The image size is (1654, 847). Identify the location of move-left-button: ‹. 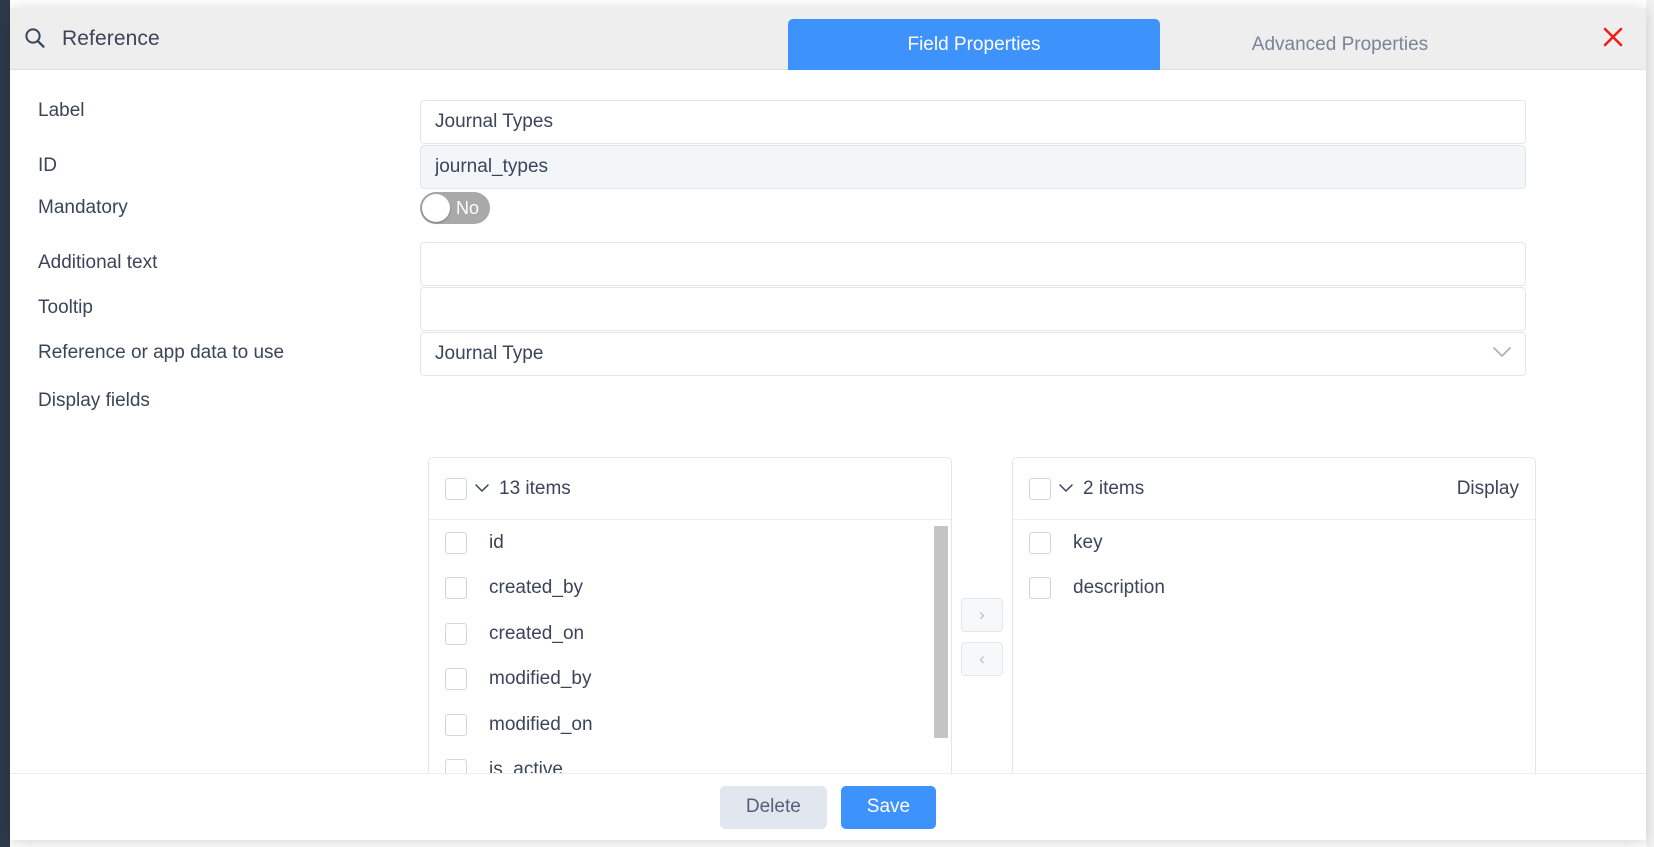
(982, 659).